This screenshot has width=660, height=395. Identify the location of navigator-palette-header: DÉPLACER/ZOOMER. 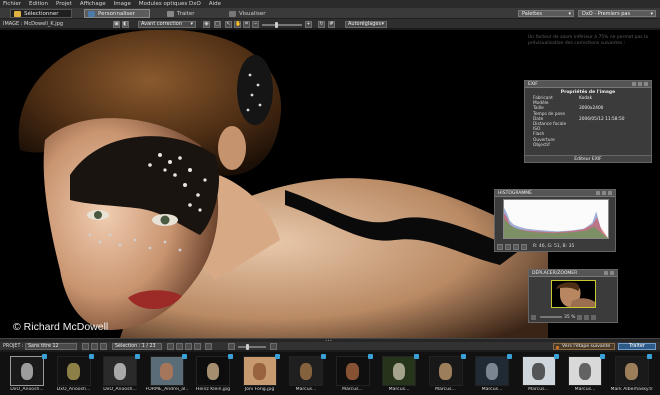
(573, 273).